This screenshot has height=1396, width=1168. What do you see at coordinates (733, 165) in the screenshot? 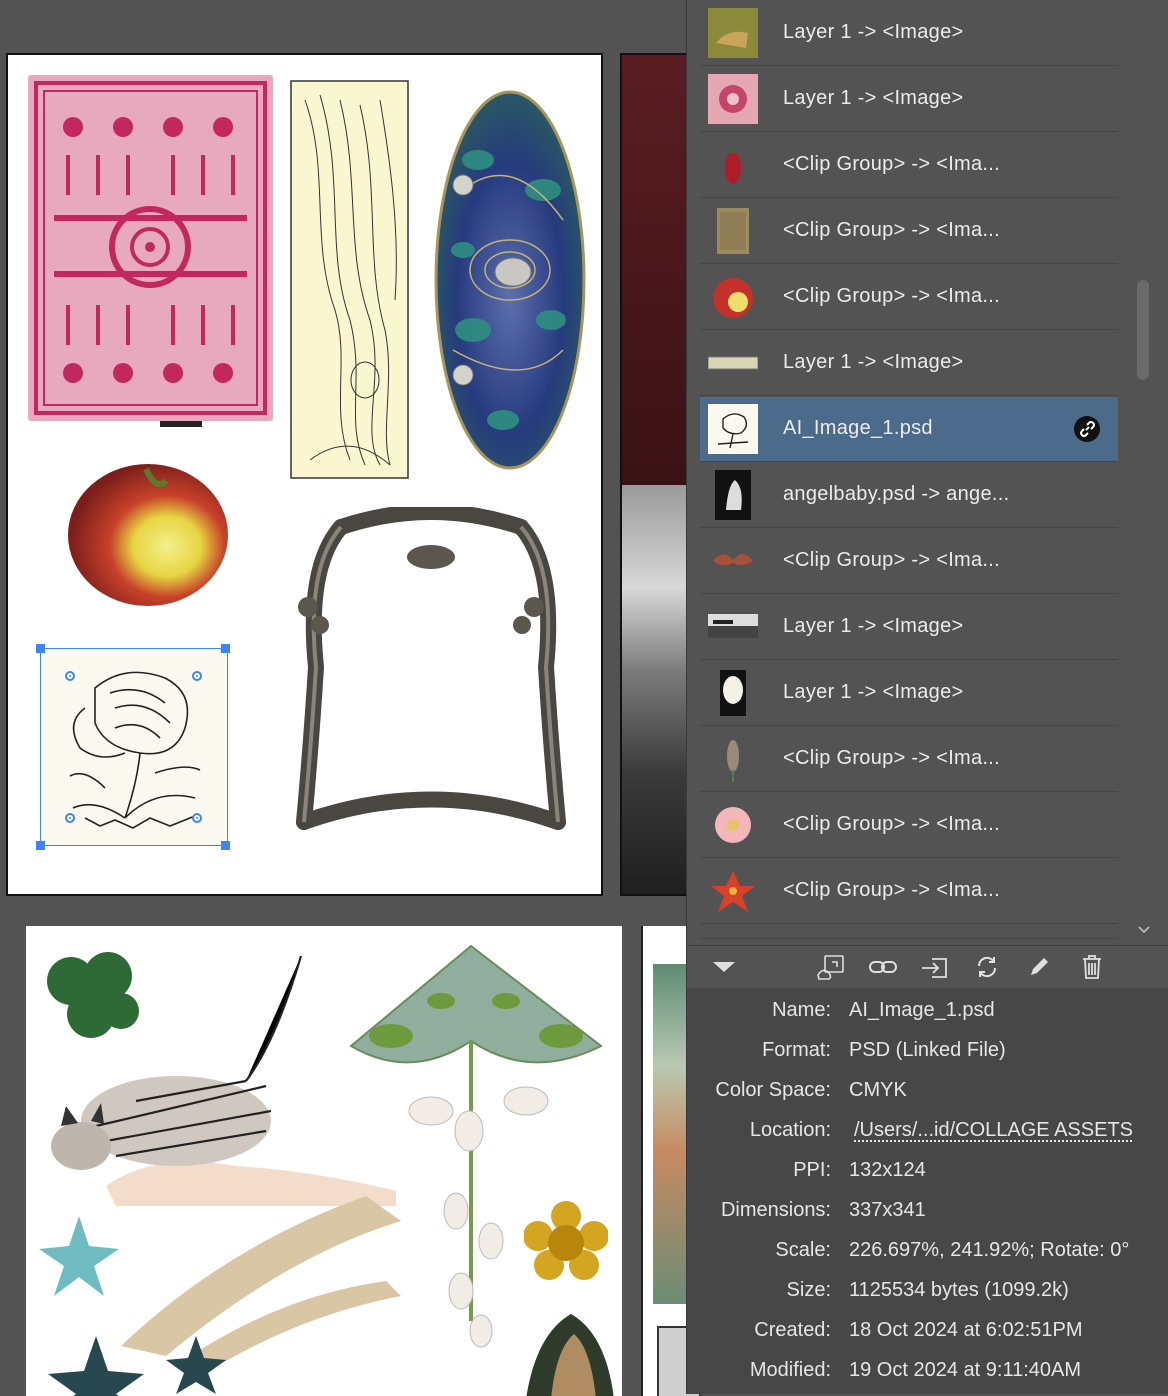
I see `red-berry-thumb` at bounding box center [733, 165].